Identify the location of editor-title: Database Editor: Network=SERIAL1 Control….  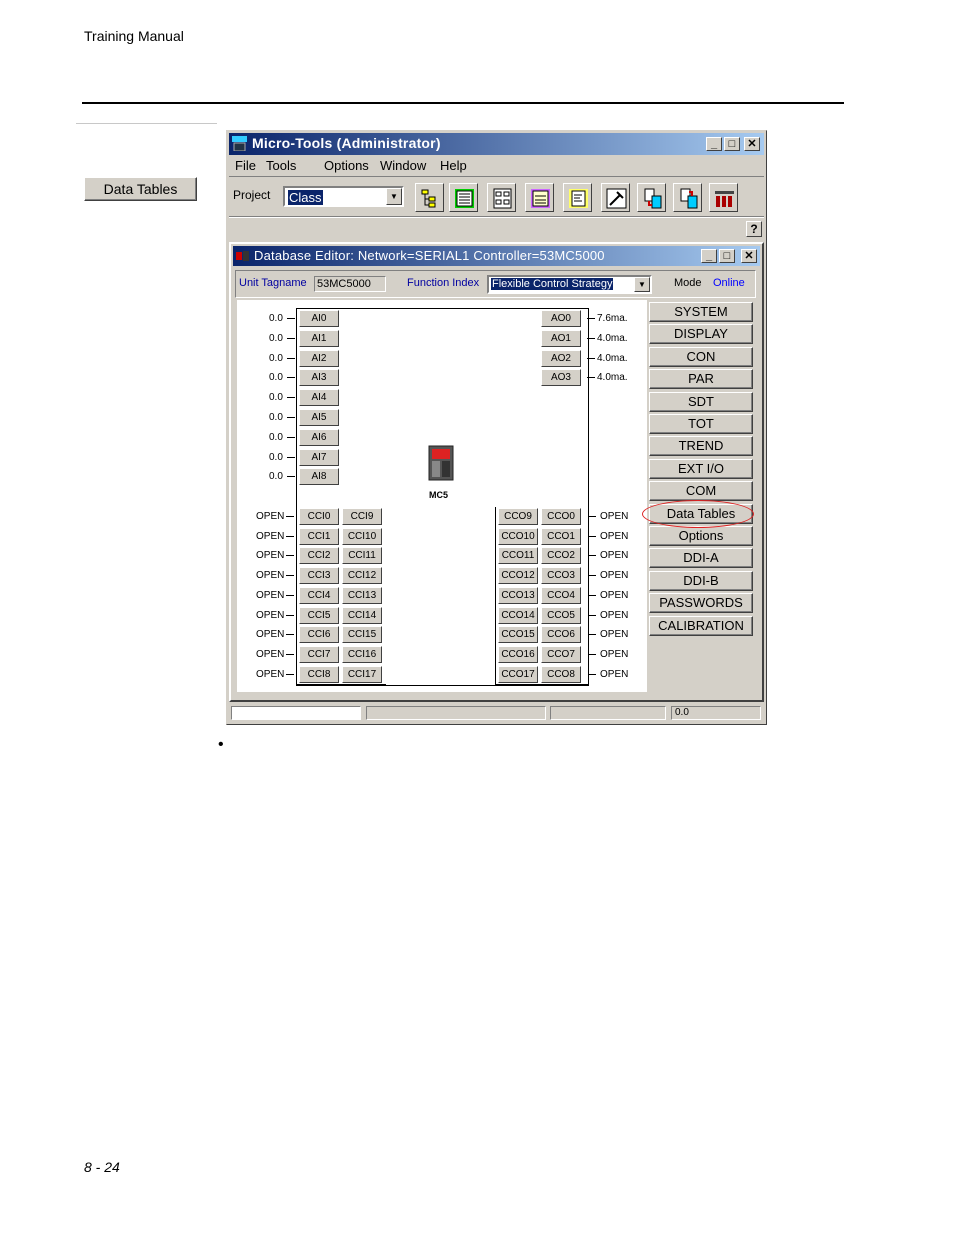
(429, 255).